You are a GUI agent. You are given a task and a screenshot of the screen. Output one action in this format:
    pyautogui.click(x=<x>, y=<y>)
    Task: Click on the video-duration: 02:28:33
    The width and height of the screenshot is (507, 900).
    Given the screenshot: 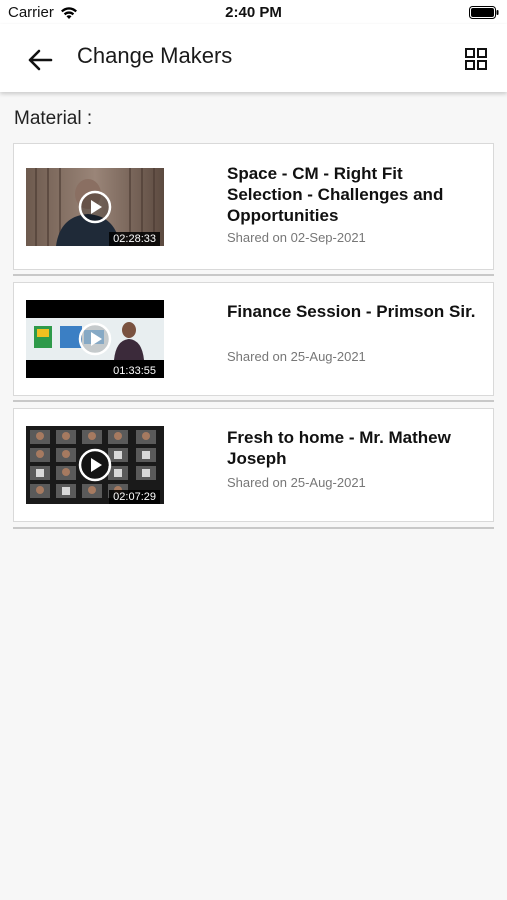 What is the action you would take?
    pyautogui.click(x=134, y=239)
    